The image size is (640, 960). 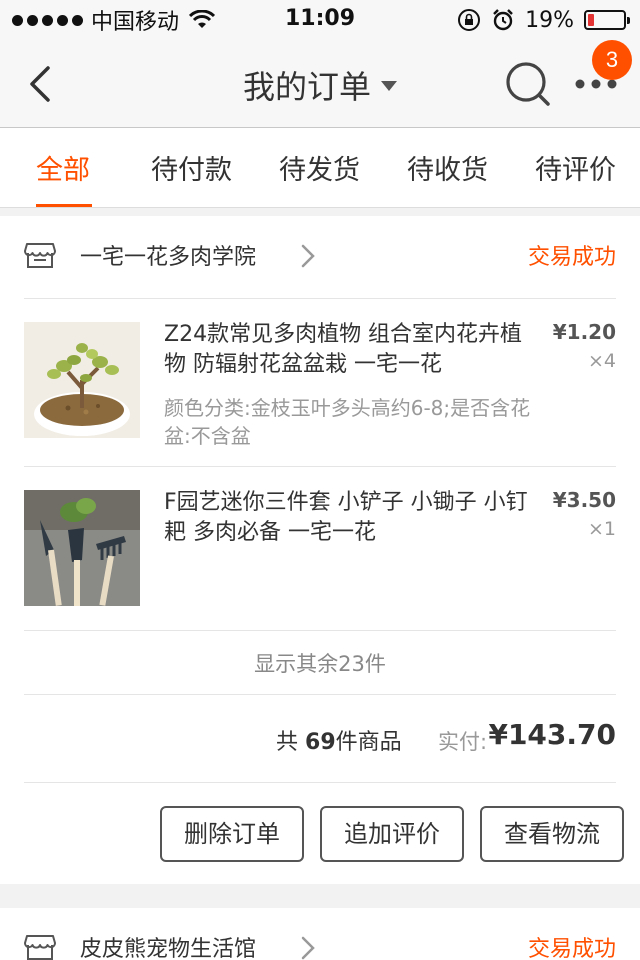 What do you see at coordinates (392, 834) in the screenshot?
I see `add-review-button: 追加评价` at bounding box center [392, 834].